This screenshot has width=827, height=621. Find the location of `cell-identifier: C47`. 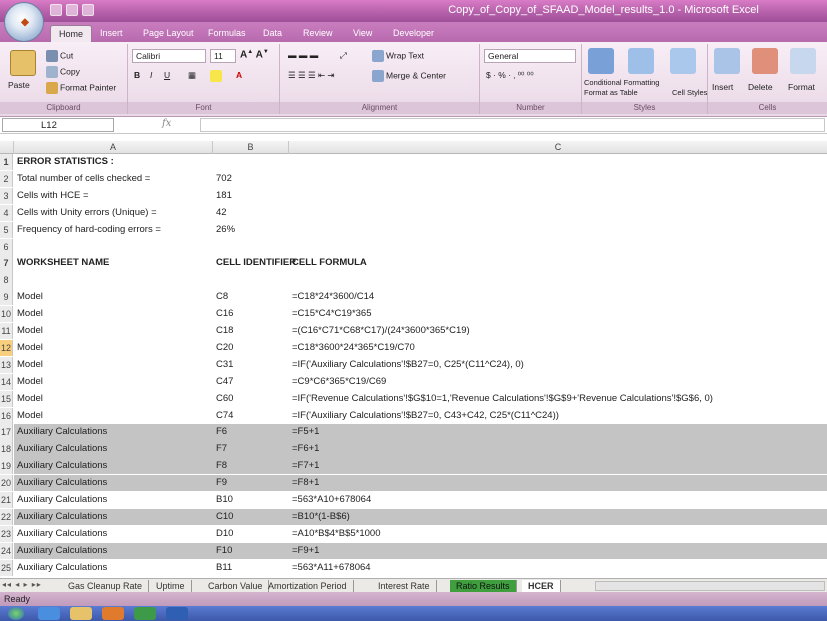

cell-identifier: C47 is located at coordinates (251, 382).